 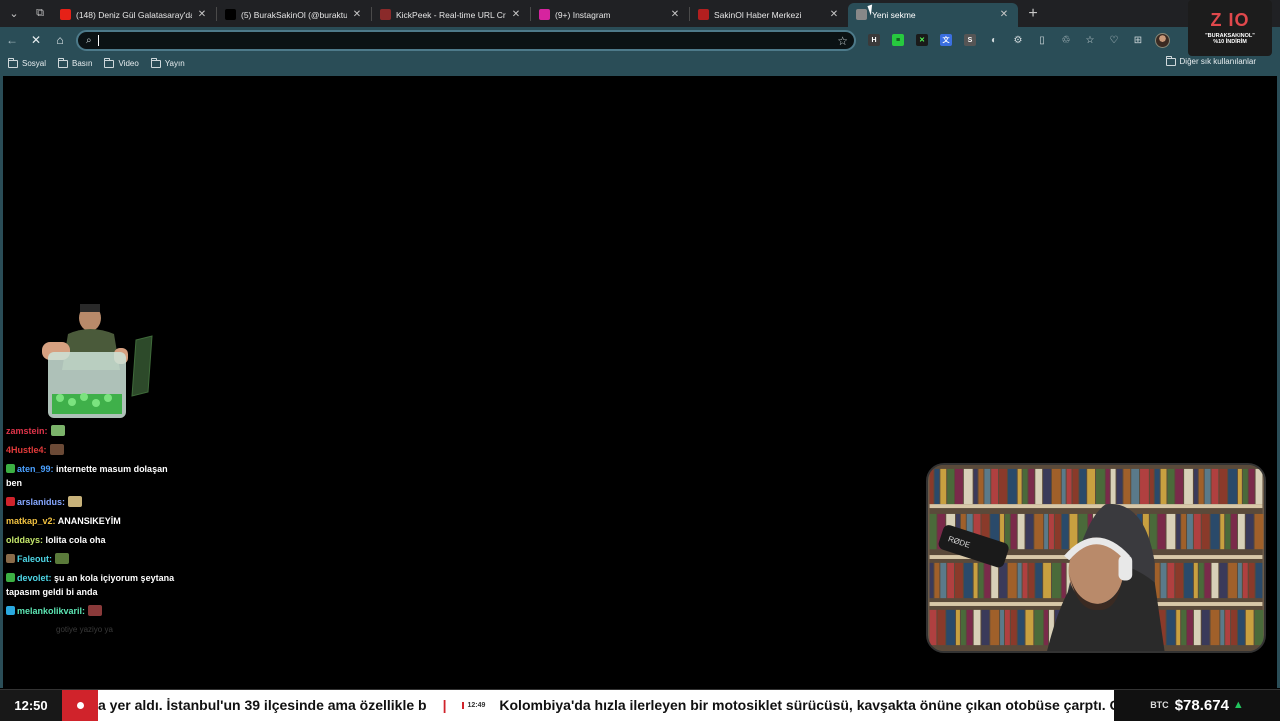 What do you see at coordinates (1114, 40) in the screenshot?
I see `browser-essentials-icon: ♡` at bounding box center [1114, 40].